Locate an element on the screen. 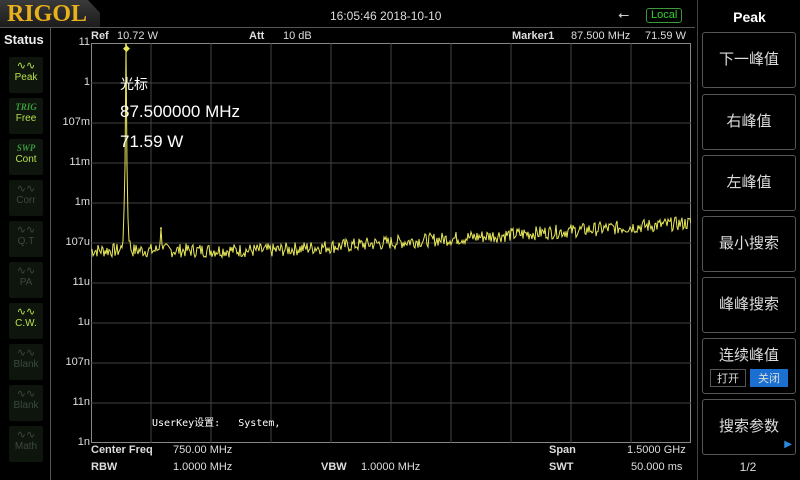 This screenshot has height=480, width=800. status-title: Status is located at coordinates (24, 39).